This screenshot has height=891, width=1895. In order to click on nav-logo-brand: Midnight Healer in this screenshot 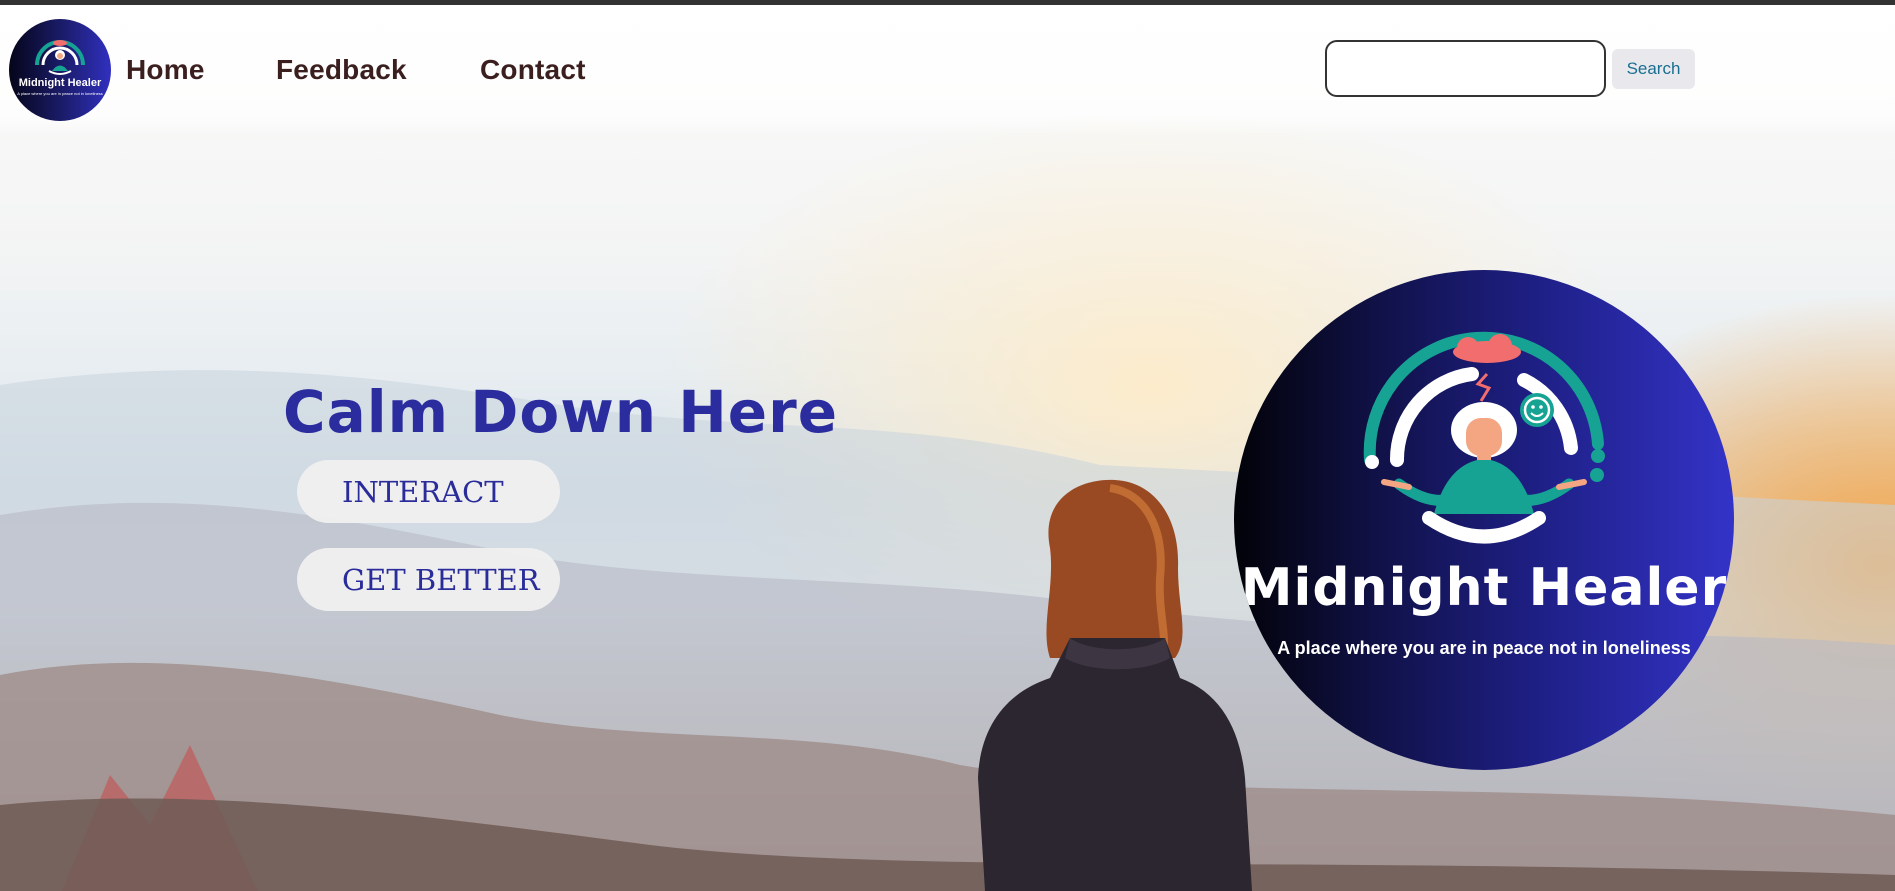, I will do `click(60, 83)`.